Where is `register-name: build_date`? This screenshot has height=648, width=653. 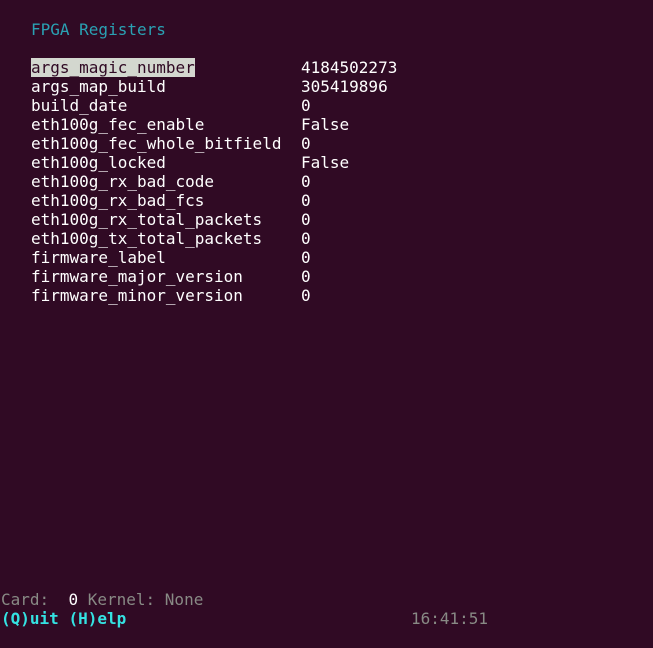 register-name: build_date is located at coordinates (79, 105).